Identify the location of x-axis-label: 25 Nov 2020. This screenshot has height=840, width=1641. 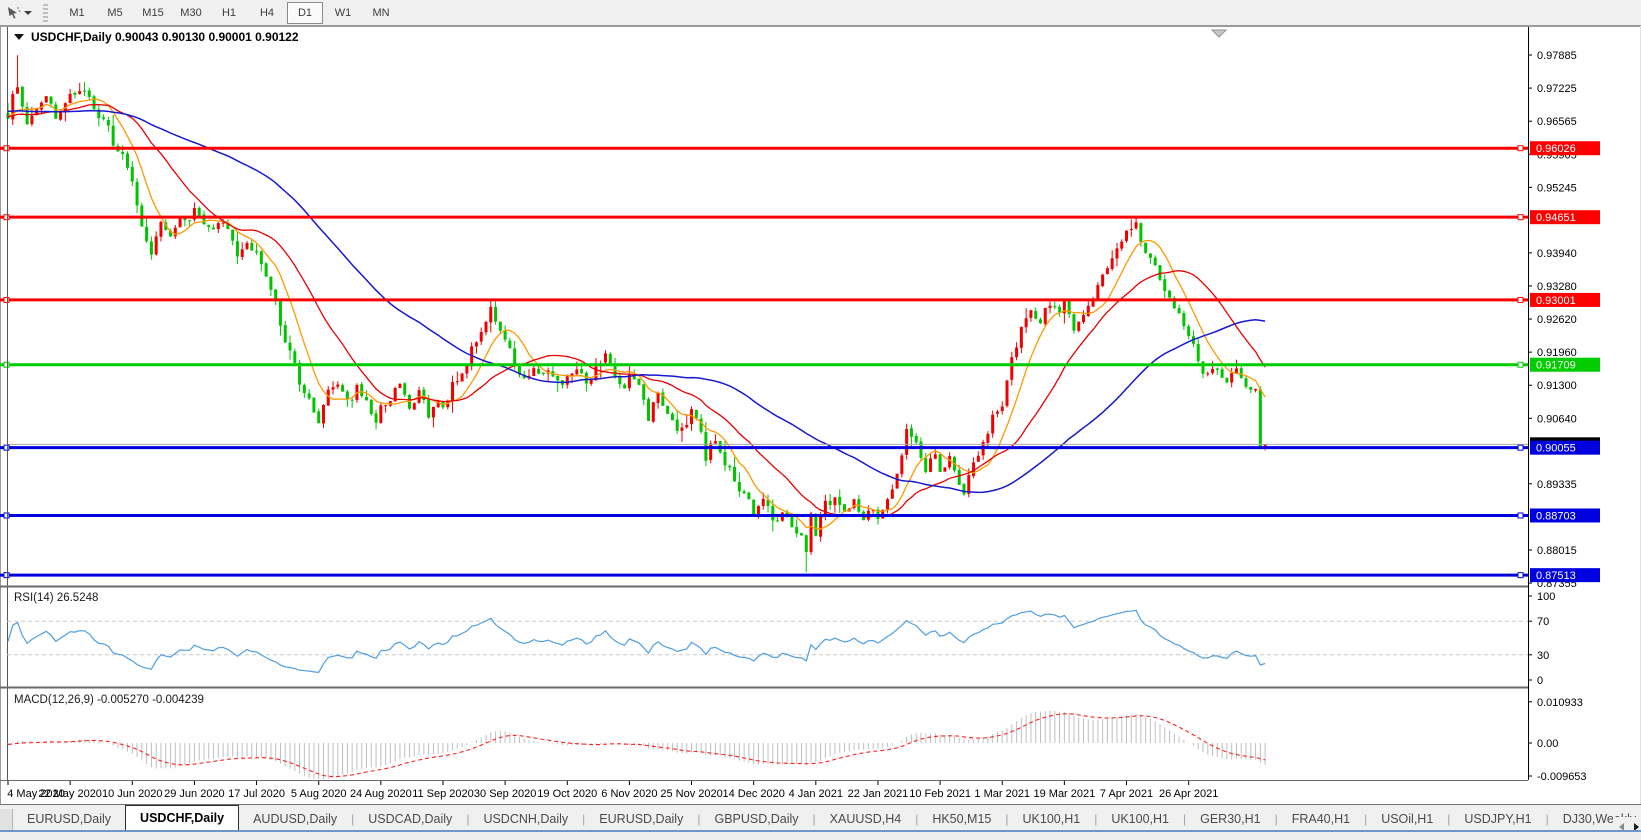
(691, 794).